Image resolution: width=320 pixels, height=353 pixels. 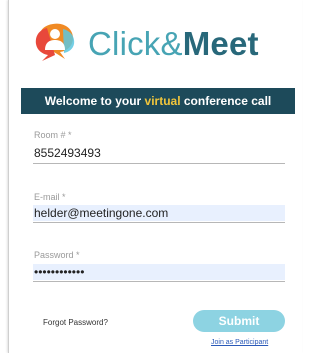 I want to click on email-underline, so click(x=159, y=222).